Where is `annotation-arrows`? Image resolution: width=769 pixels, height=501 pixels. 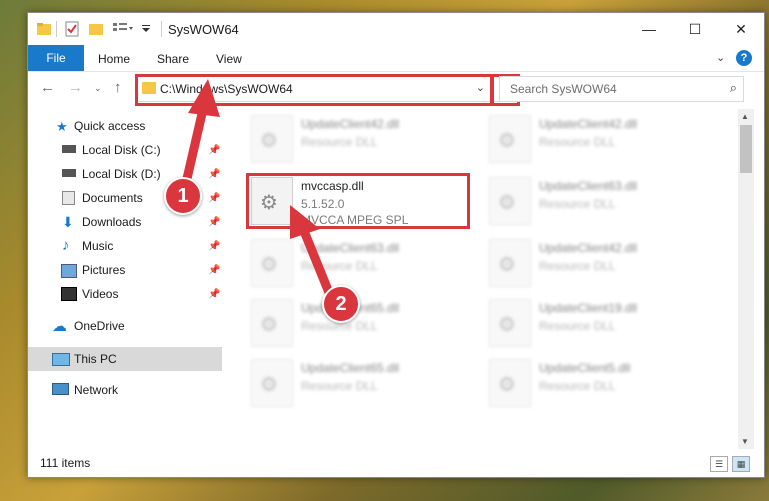 annotation-arrows is located at coordinates (258, 189).